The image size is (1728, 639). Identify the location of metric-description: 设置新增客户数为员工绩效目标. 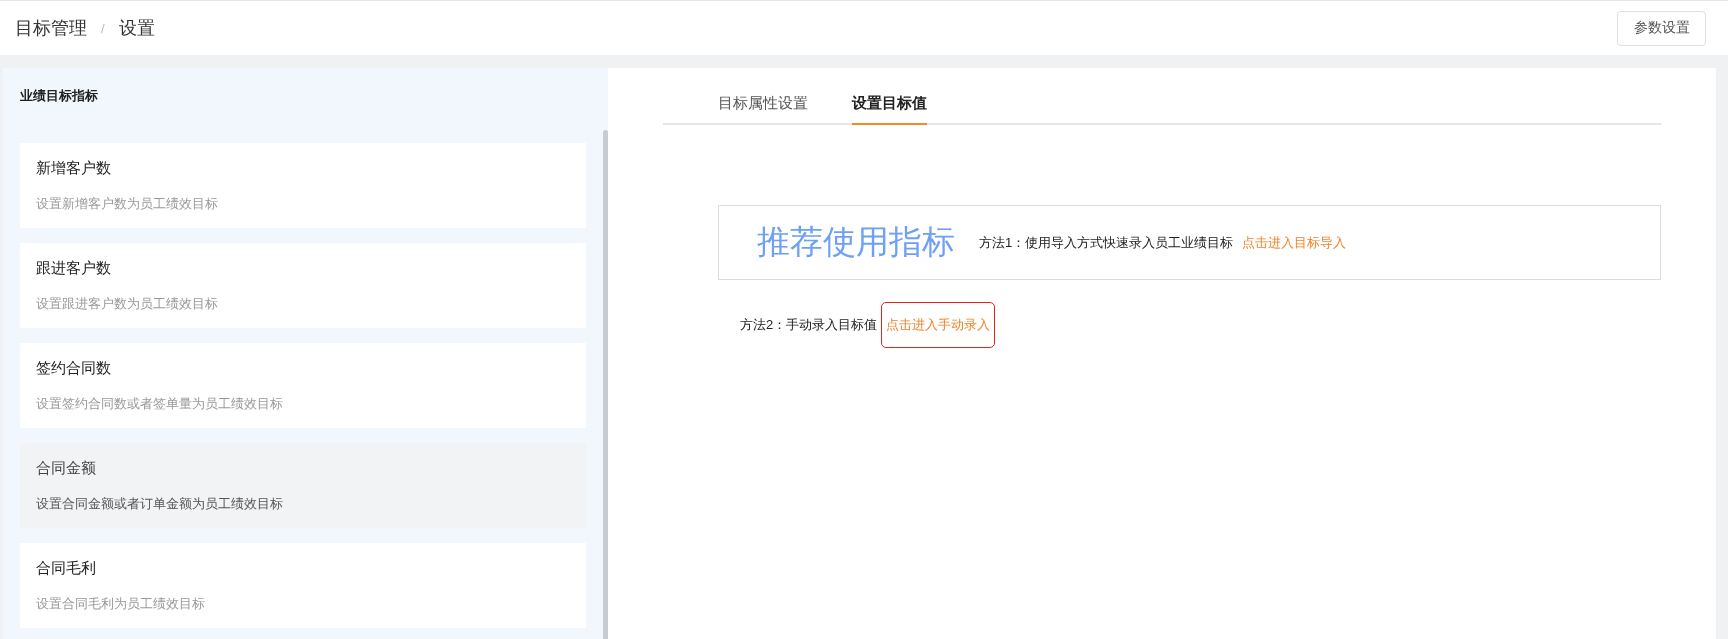
(127, 203).